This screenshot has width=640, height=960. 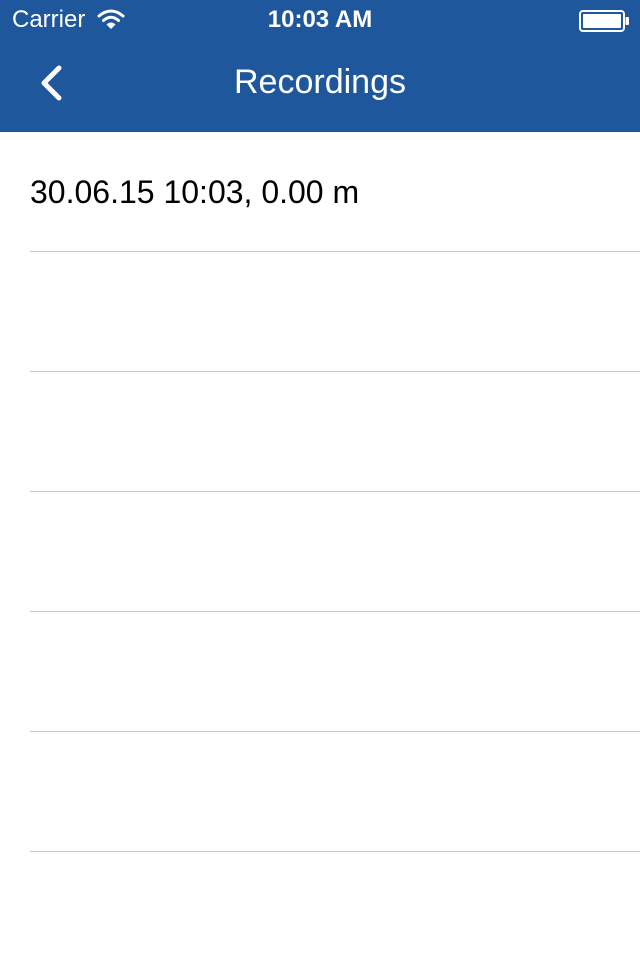 I want to click on status-bar: Carrier 10:03 AM, so click(x=320, y=20).